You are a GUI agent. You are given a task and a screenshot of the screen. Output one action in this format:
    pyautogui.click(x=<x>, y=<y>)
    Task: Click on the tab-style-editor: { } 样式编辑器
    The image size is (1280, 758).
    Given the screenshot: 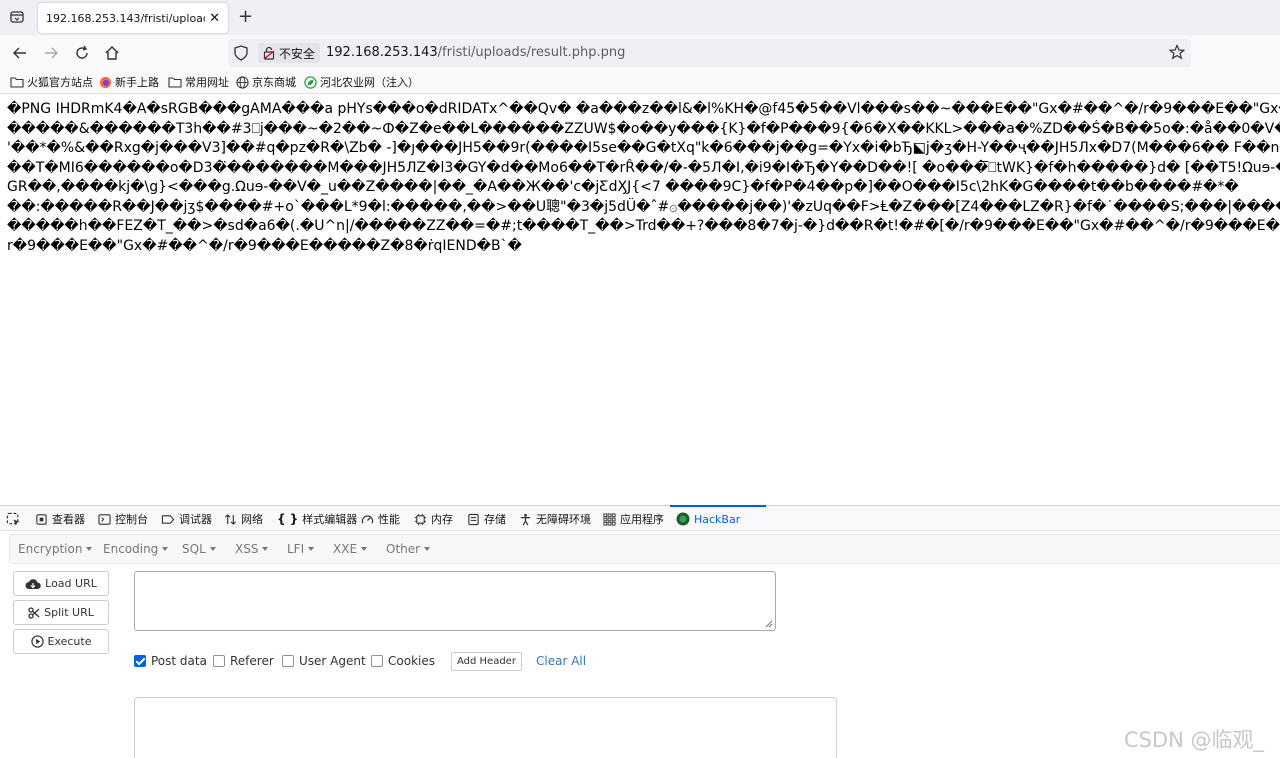 What is the action you would take?
    pyautogui.click(x=317, y=519)
    